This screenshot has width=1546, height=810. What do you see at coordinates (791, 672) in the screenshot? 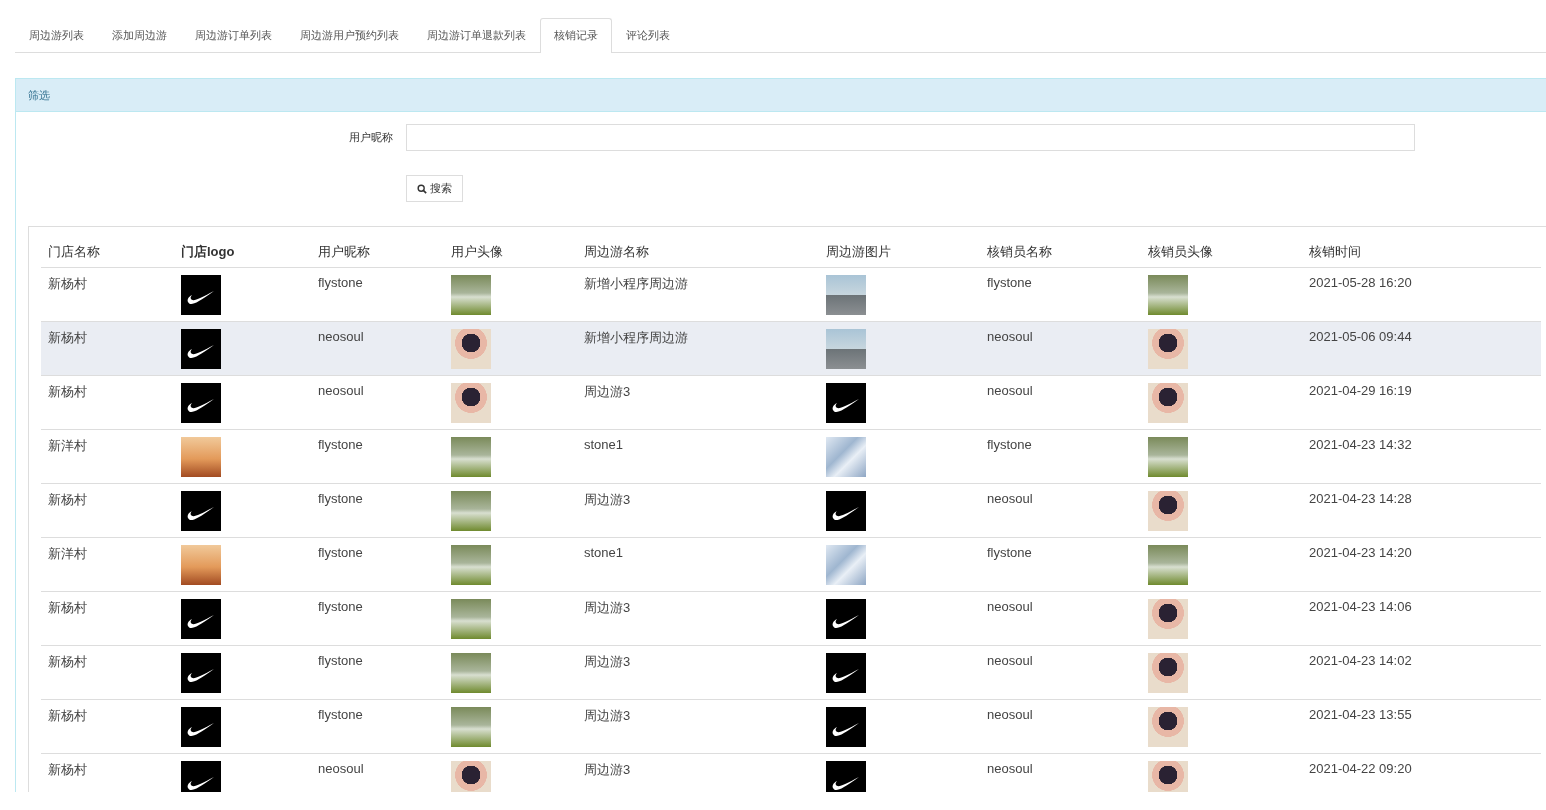
I see `table-row: 新杨村 flystone 周边游3 neosoul 2021-04-23 14:02` at bounding box center [791, 672].